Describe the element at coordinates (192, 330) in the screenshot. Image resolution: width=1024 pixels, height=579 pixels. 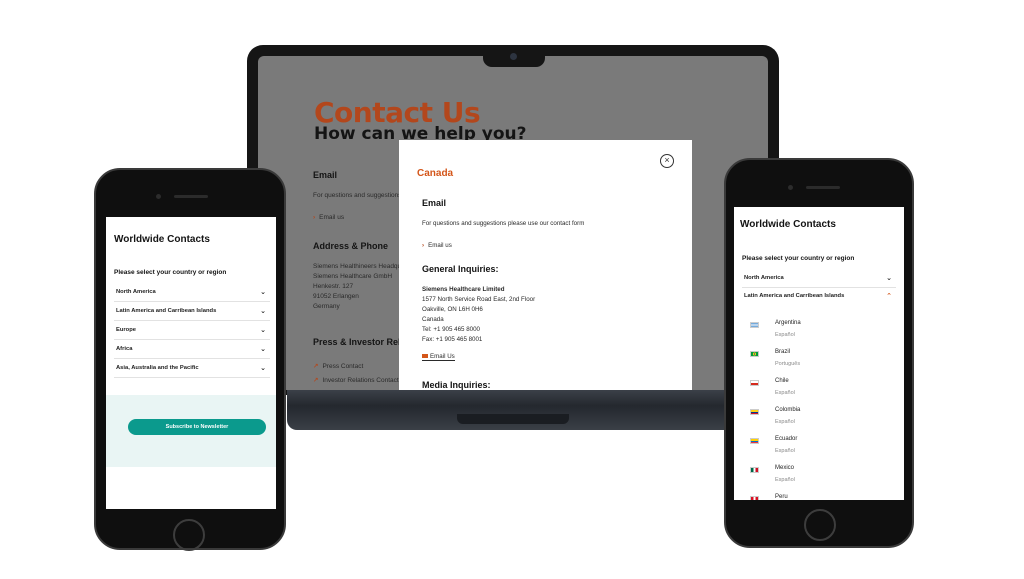
I see `region-item-europe: Europe ⌄` at that location.